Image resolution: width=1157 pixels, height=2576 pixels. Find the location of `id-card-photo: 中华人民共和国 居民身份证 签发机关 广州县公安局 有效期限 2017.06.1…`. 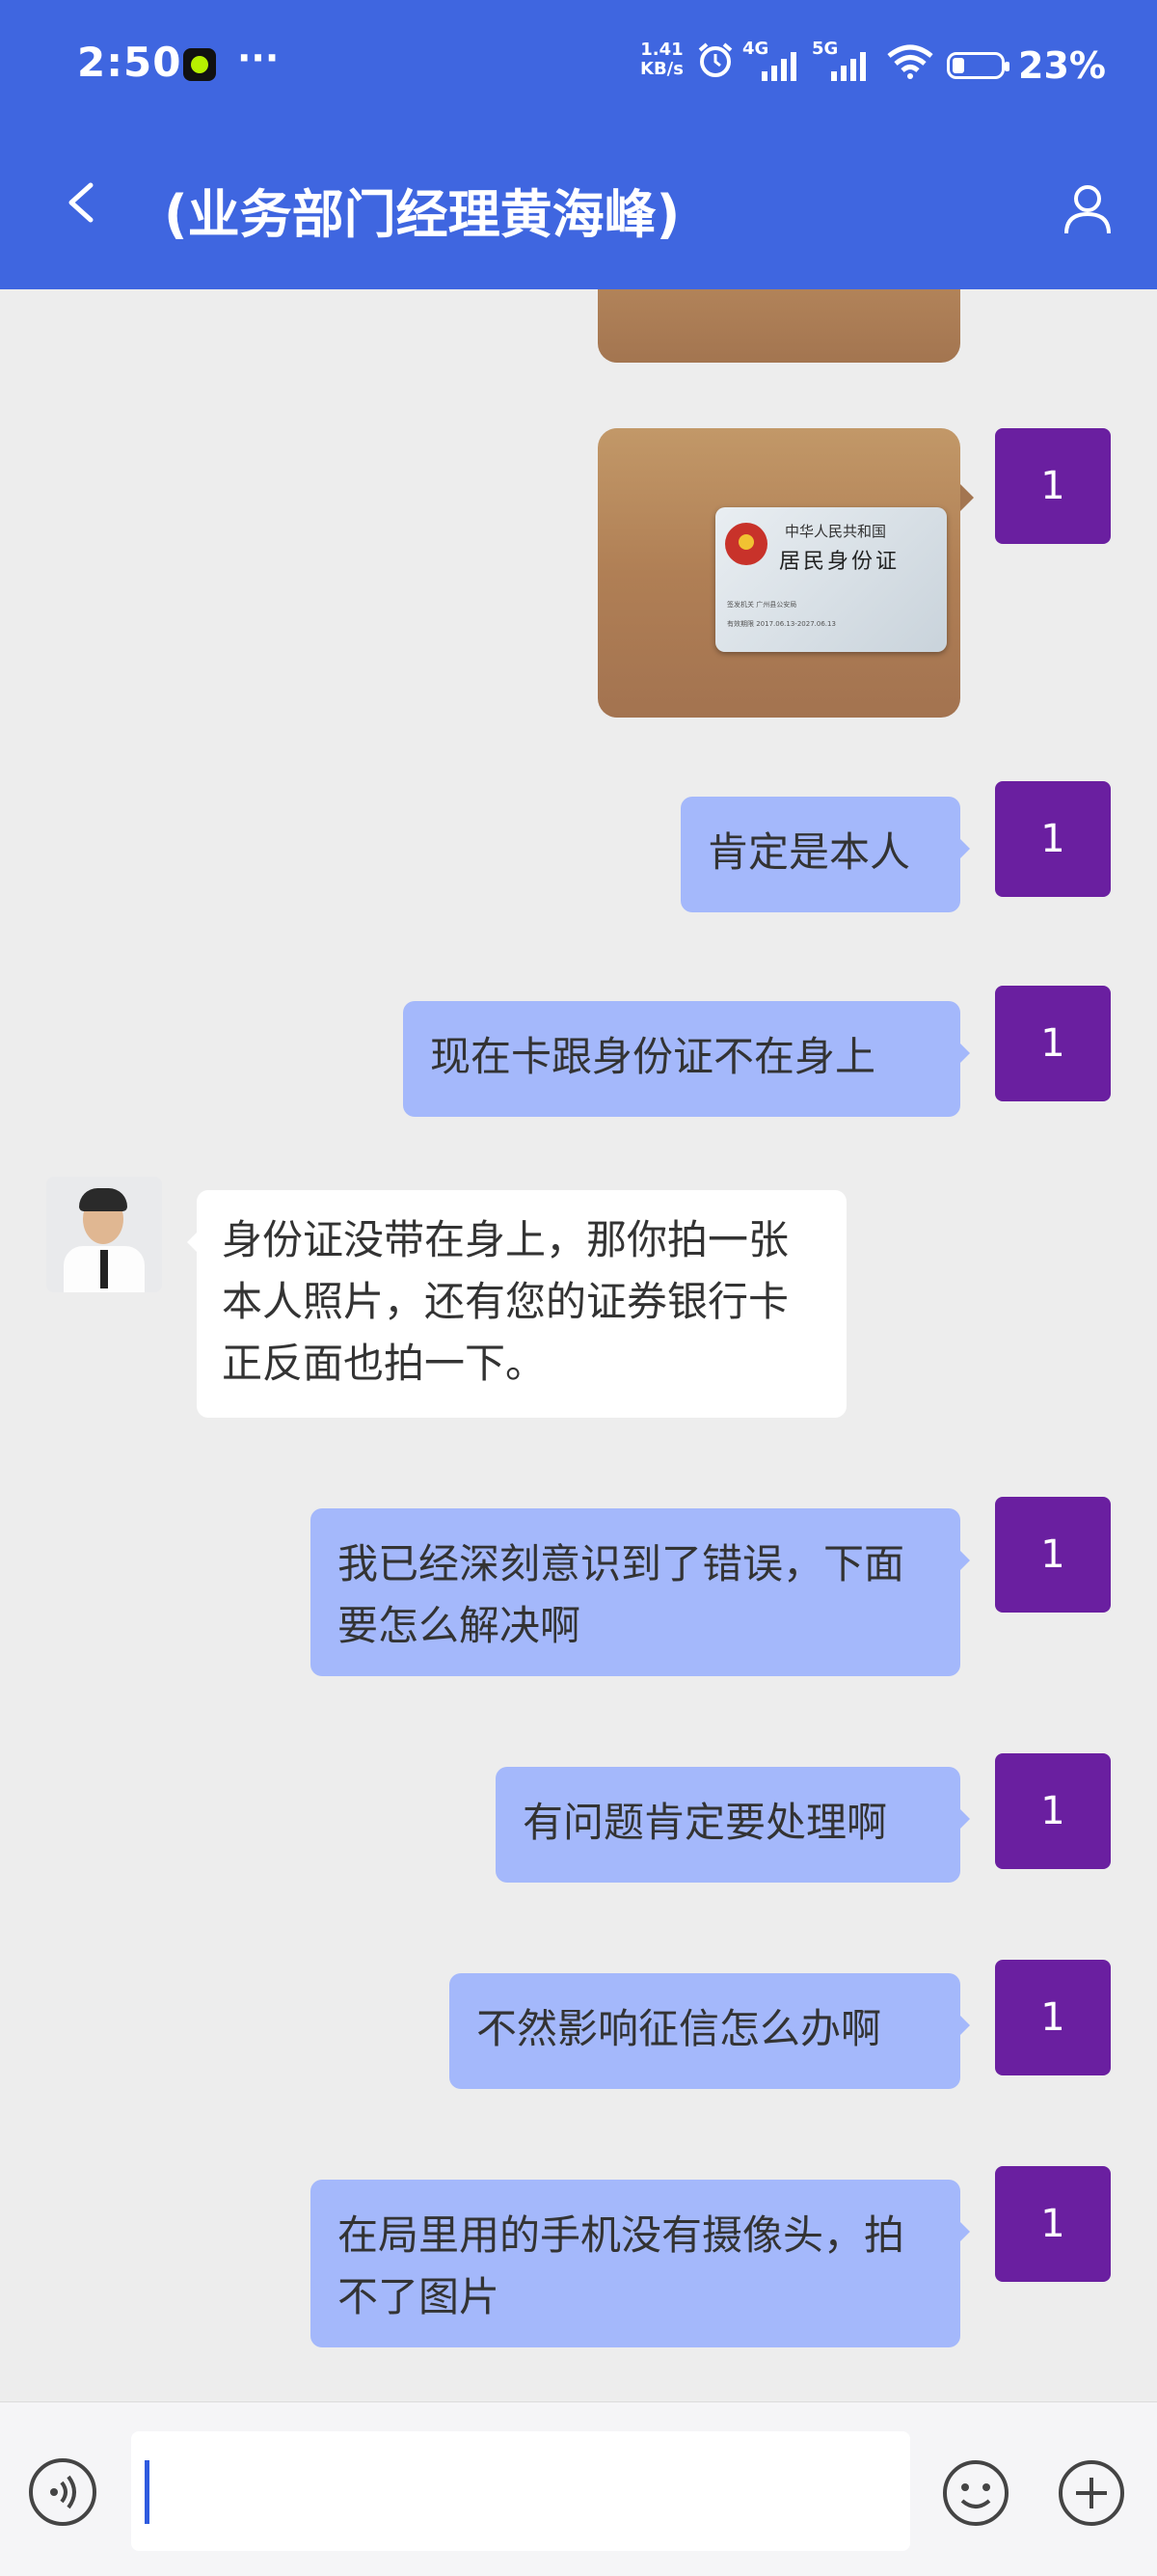

id-card-photo: 中华人民共和国 居民身份证 签发机关 广州县公安局 有效期限 2017.06.1… is located at coordinates (831, 579).